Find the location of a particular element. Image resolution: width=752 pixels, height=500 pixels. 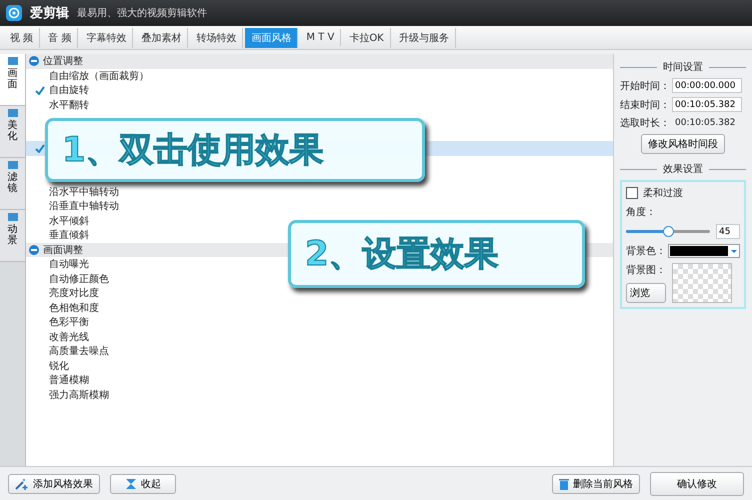

main-tab: 叠加素材 is located at coordinates (161, 38).